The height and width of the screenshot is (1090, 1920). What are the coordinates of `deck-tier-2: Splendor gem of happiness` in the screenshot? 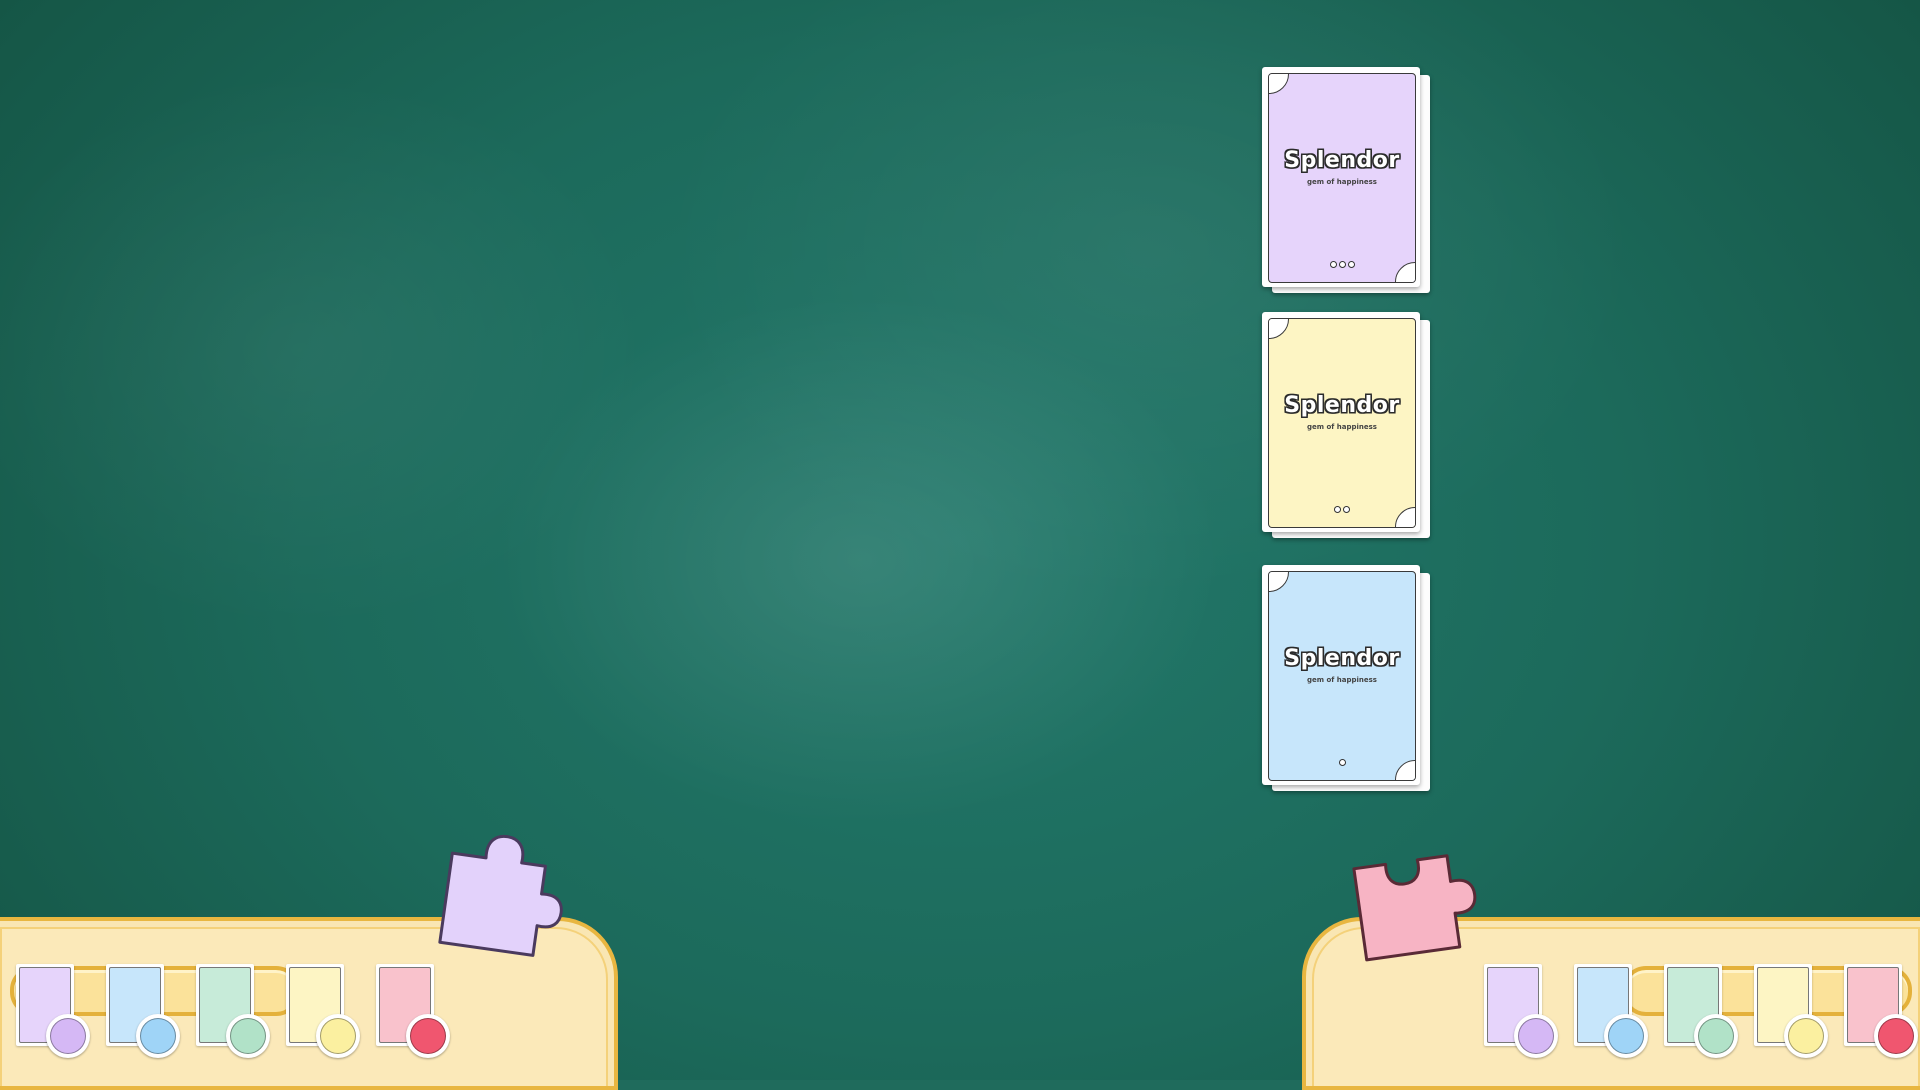 It's located at (1347, 425).